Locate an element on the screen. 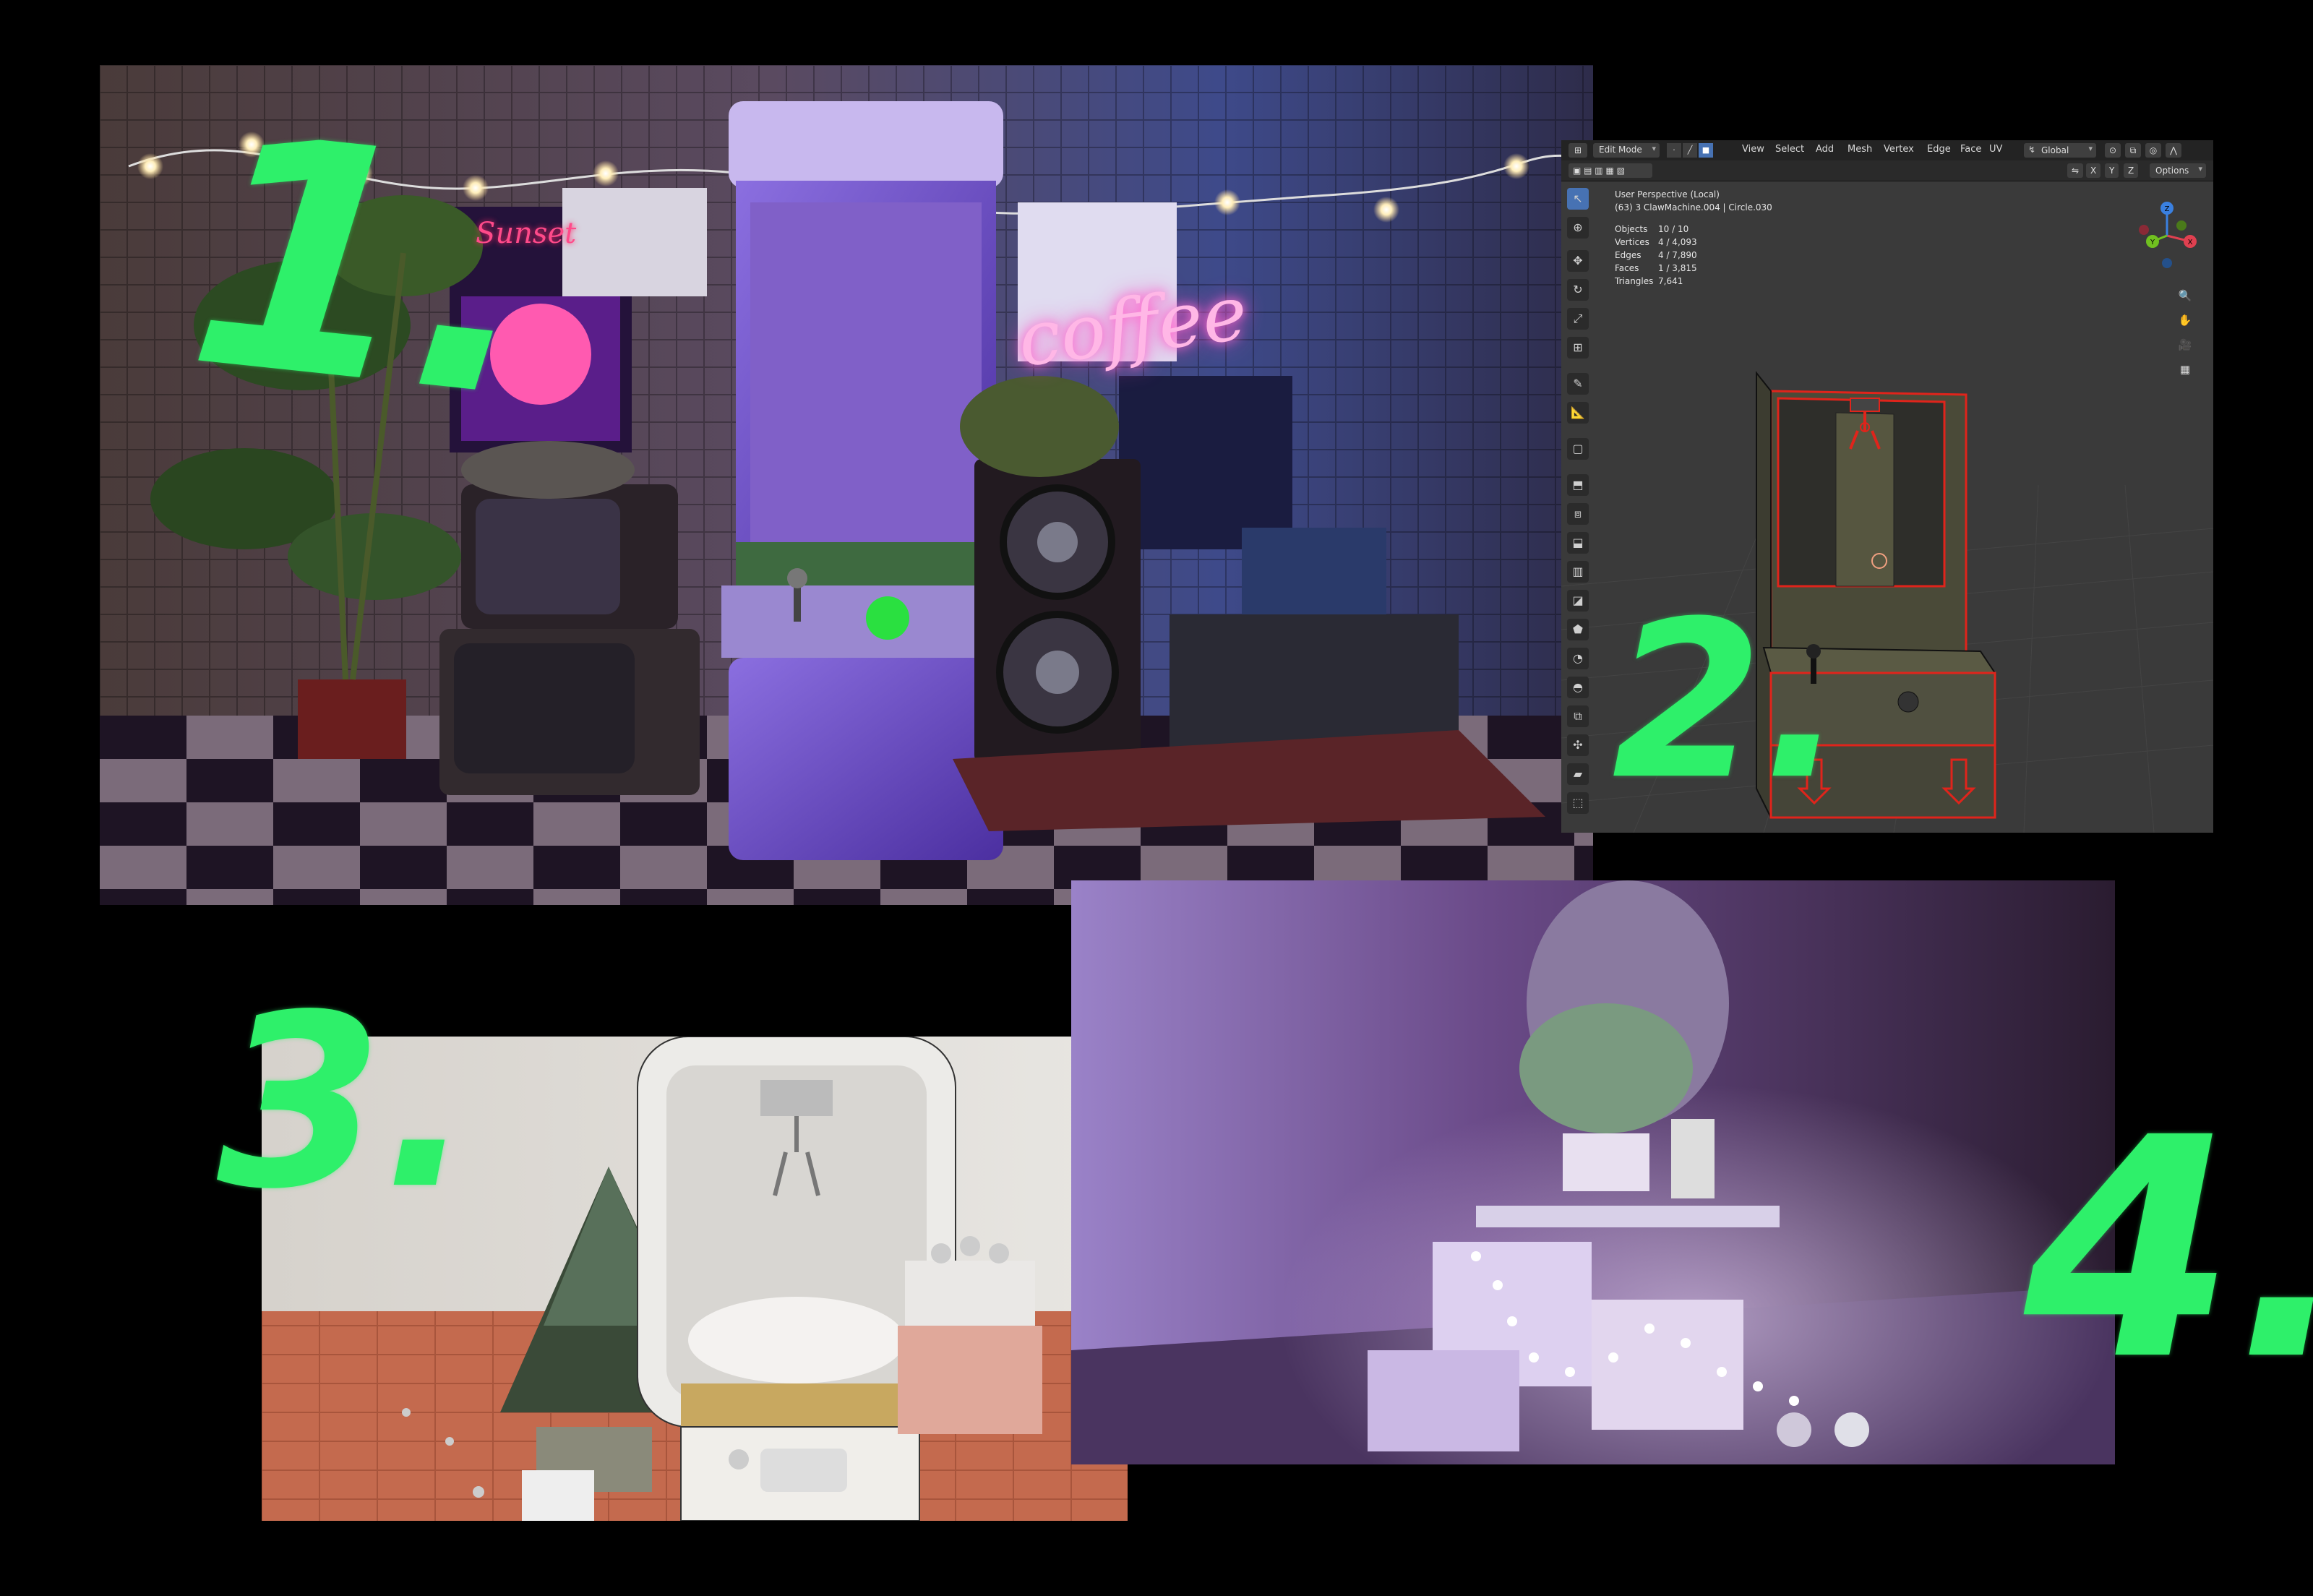  cursor-icon: ⊕ is located at coordinates (1578, 228).